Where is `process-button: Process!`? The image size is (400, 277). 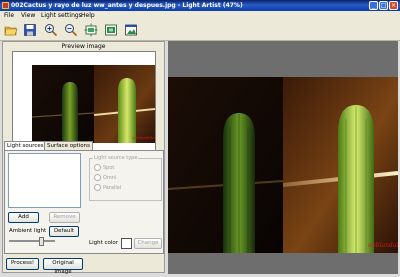
process-button: Process! is located at coordinates (22, 264).